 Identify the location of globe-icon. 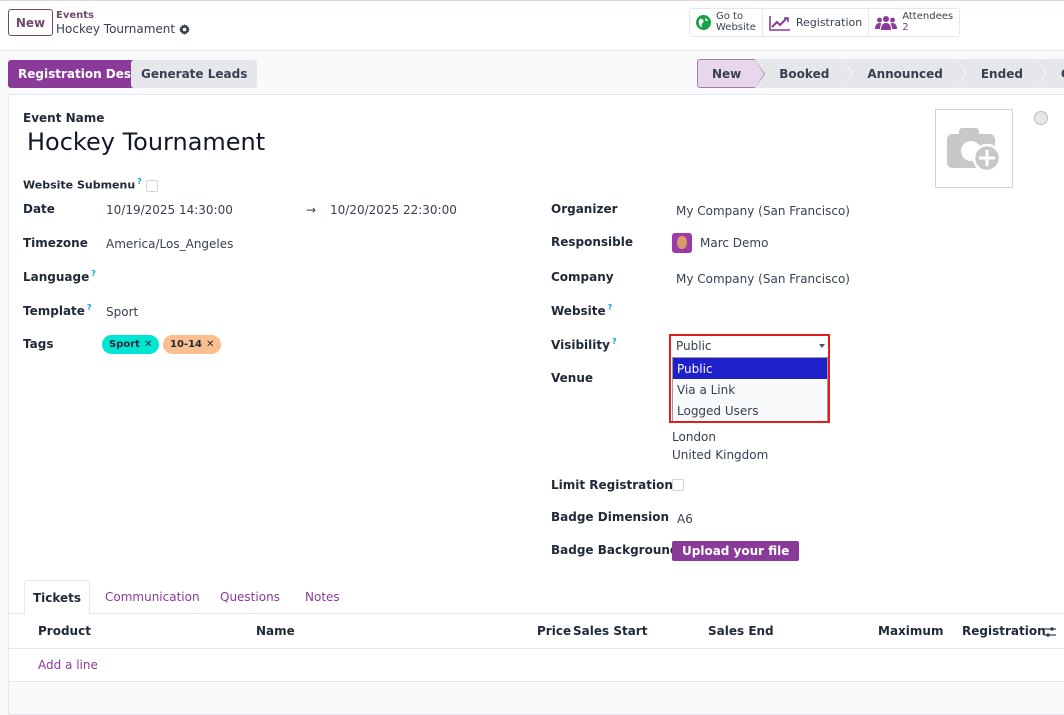
(703, 22).